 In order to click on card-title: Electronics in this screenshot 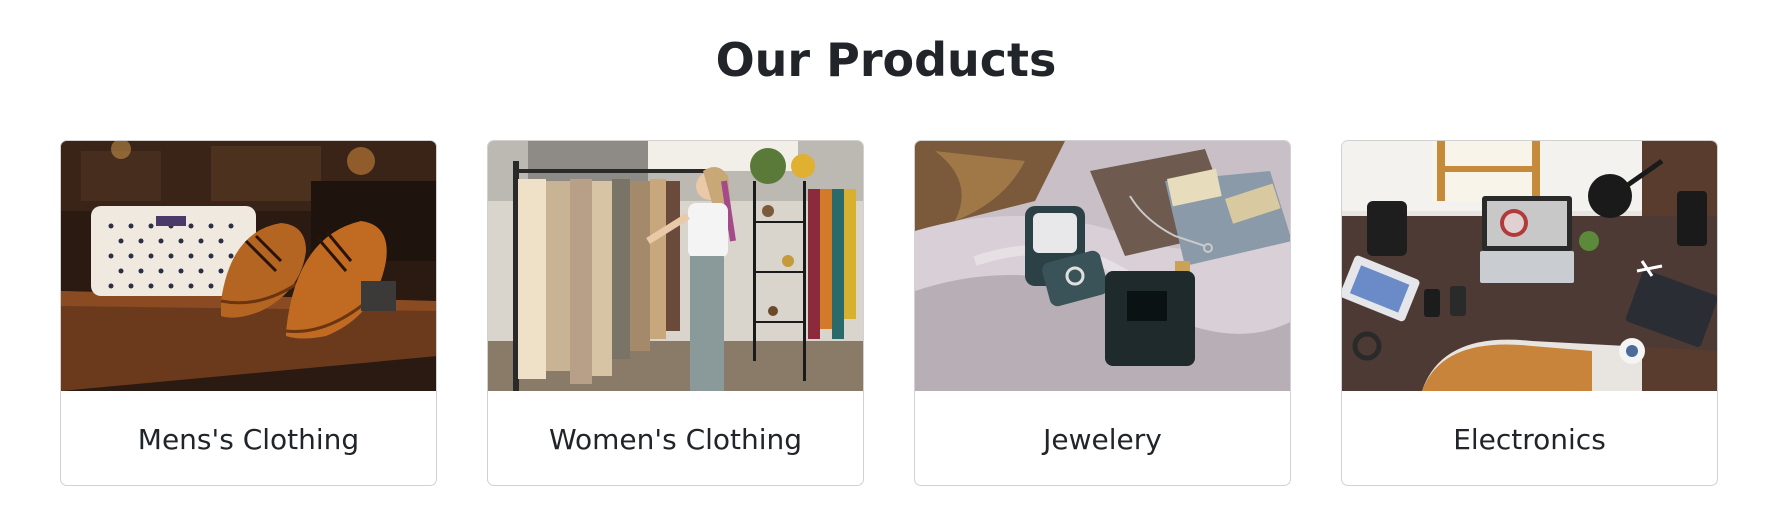, I will do `click(1529, 439)`.